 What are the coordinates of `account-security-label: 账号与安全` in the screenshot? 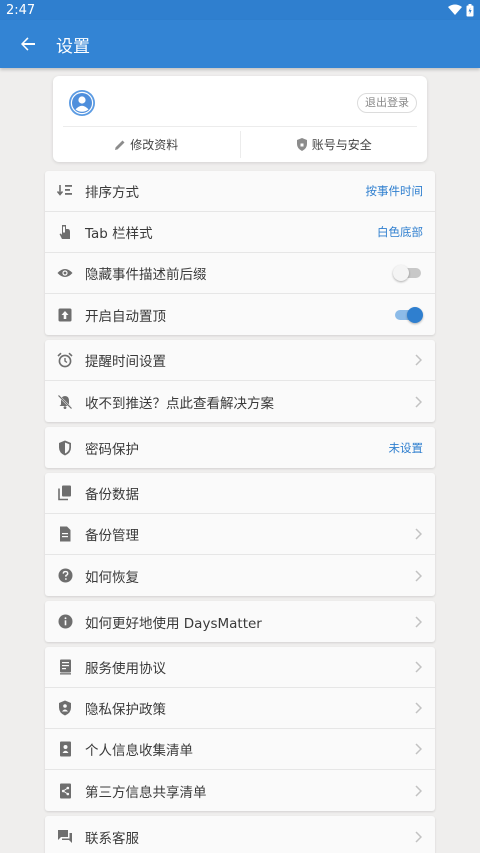 It's located at (341, 145).